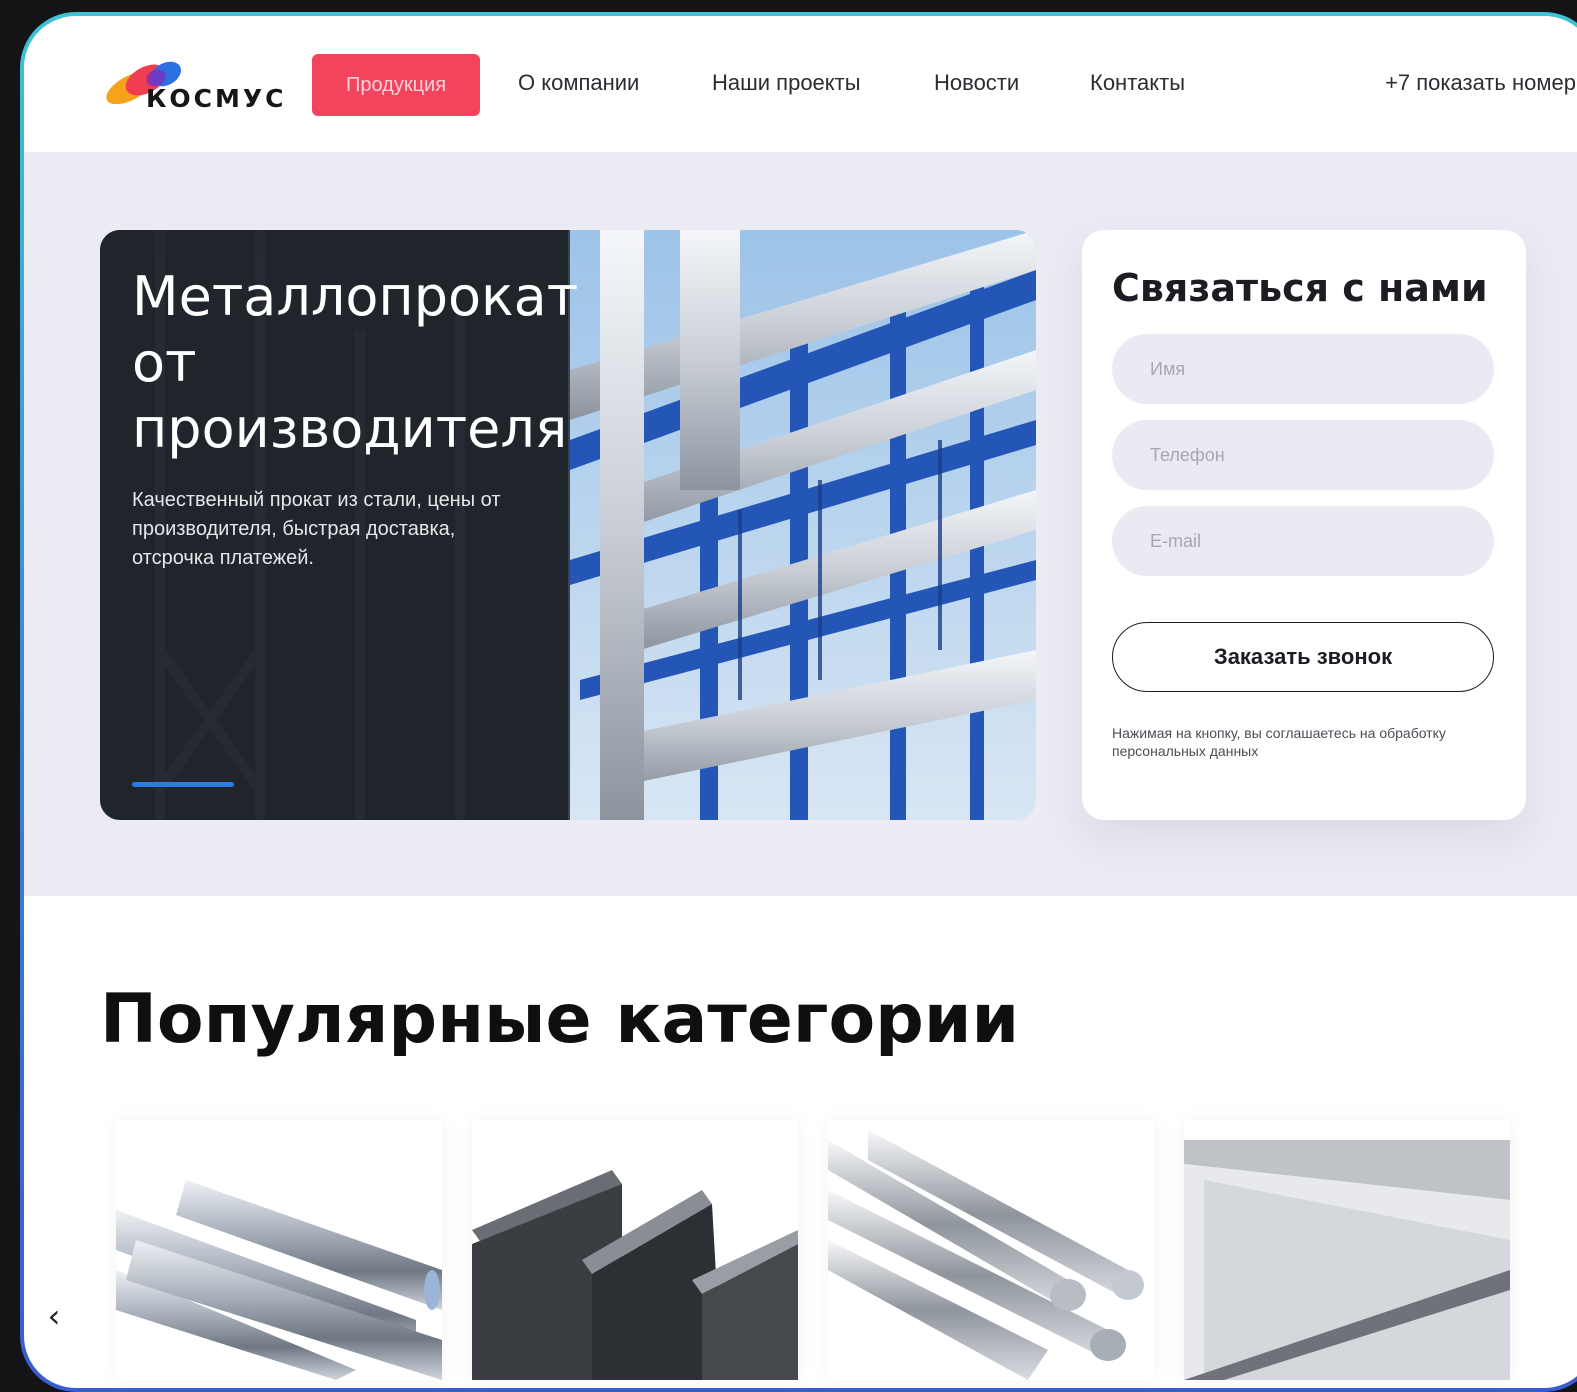 The height and width of the screenshot is (1392, 1577). I want to click on logo-text: КОСМУС, so click(216, 98).